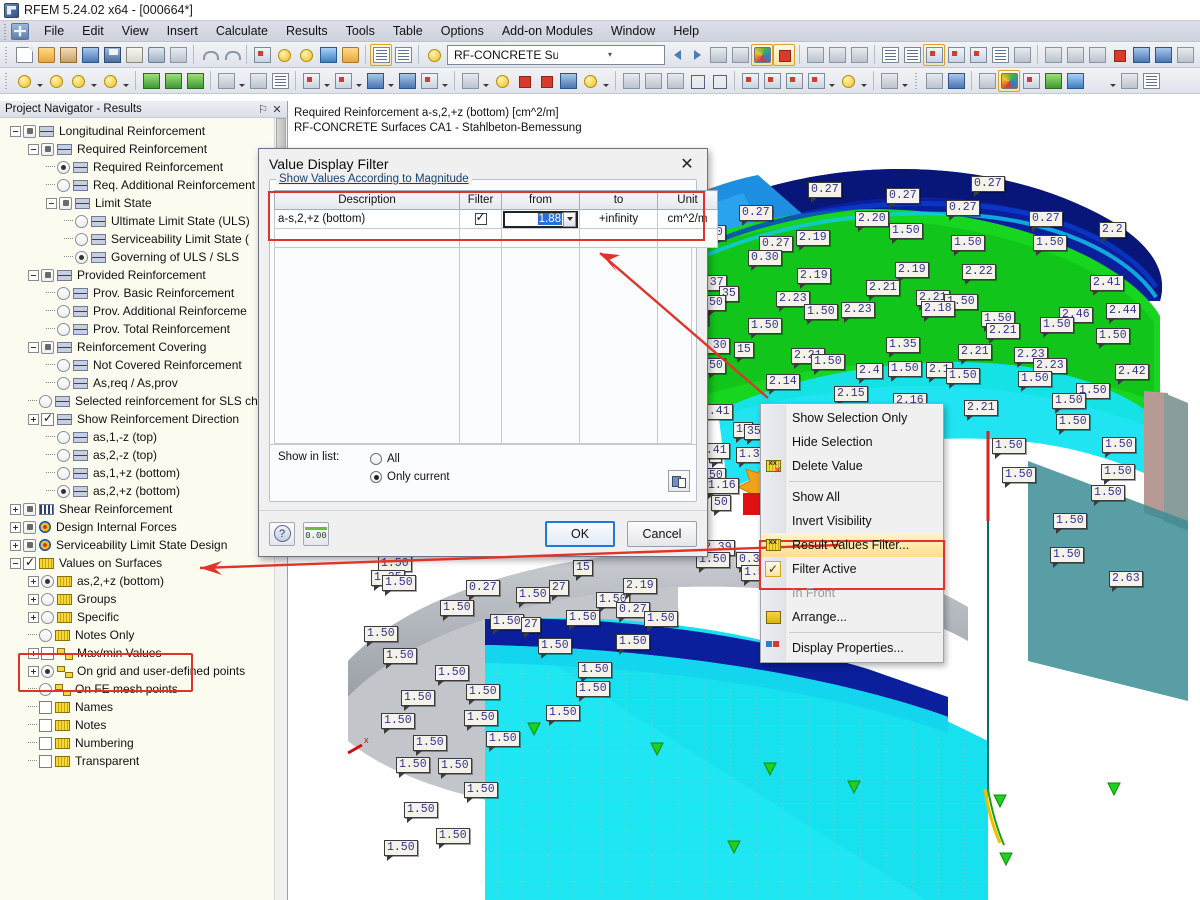 Image resolution: width=1200 pixels, height=900 pixels. Describe the element at coordinates (143, 149) in the screenshot. I see `tree-item-required-reinforcement: Required Reinforcement` at that location.